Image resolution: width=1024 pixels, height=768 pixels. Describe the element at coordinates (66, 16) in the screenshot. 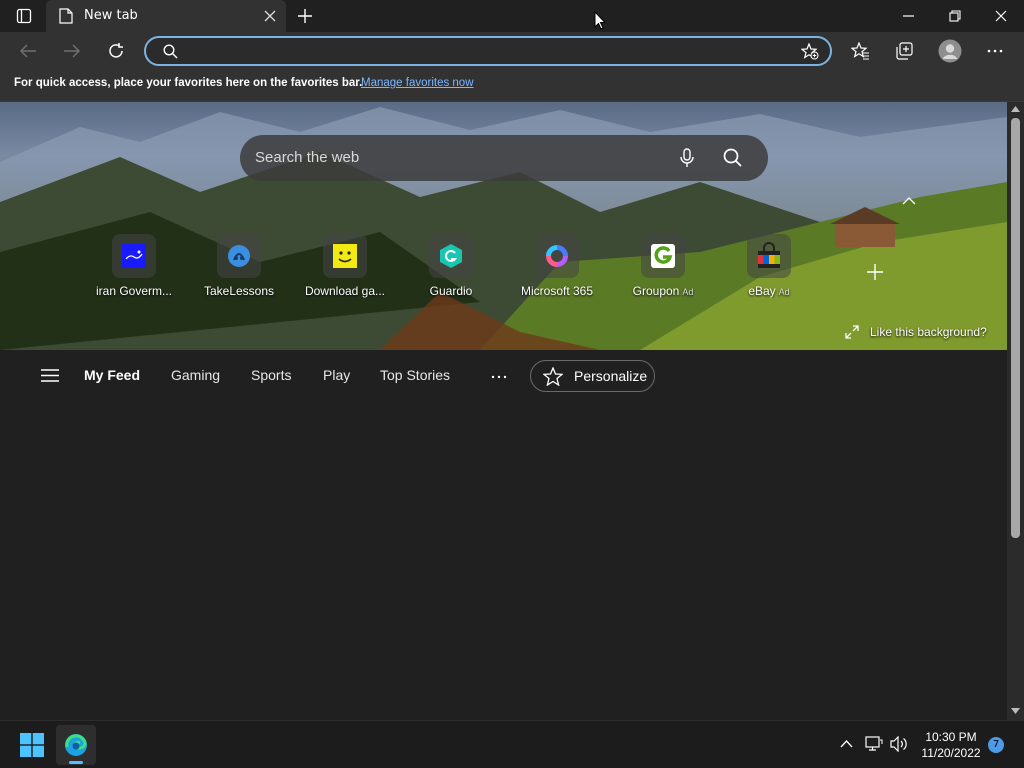

I see `page-icon` at that location.